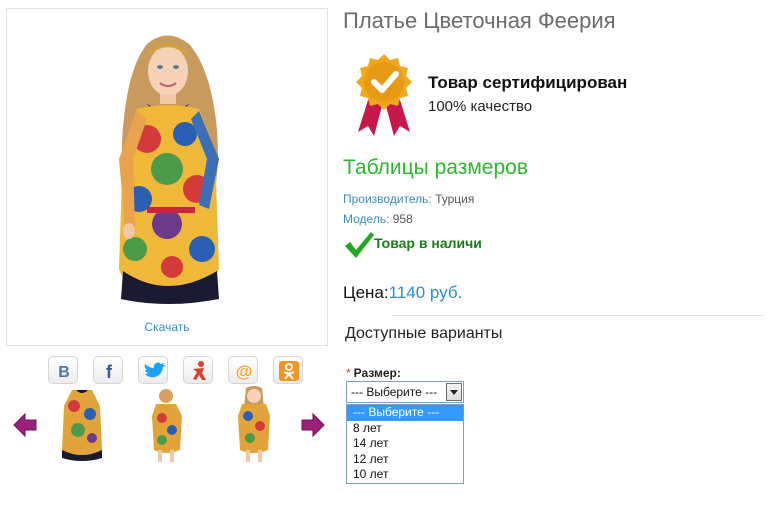  What do you see at coordinates (455, 199) in the screenshot?
I see `manufacturer-value: Турция` at bounding box center [455, 199].